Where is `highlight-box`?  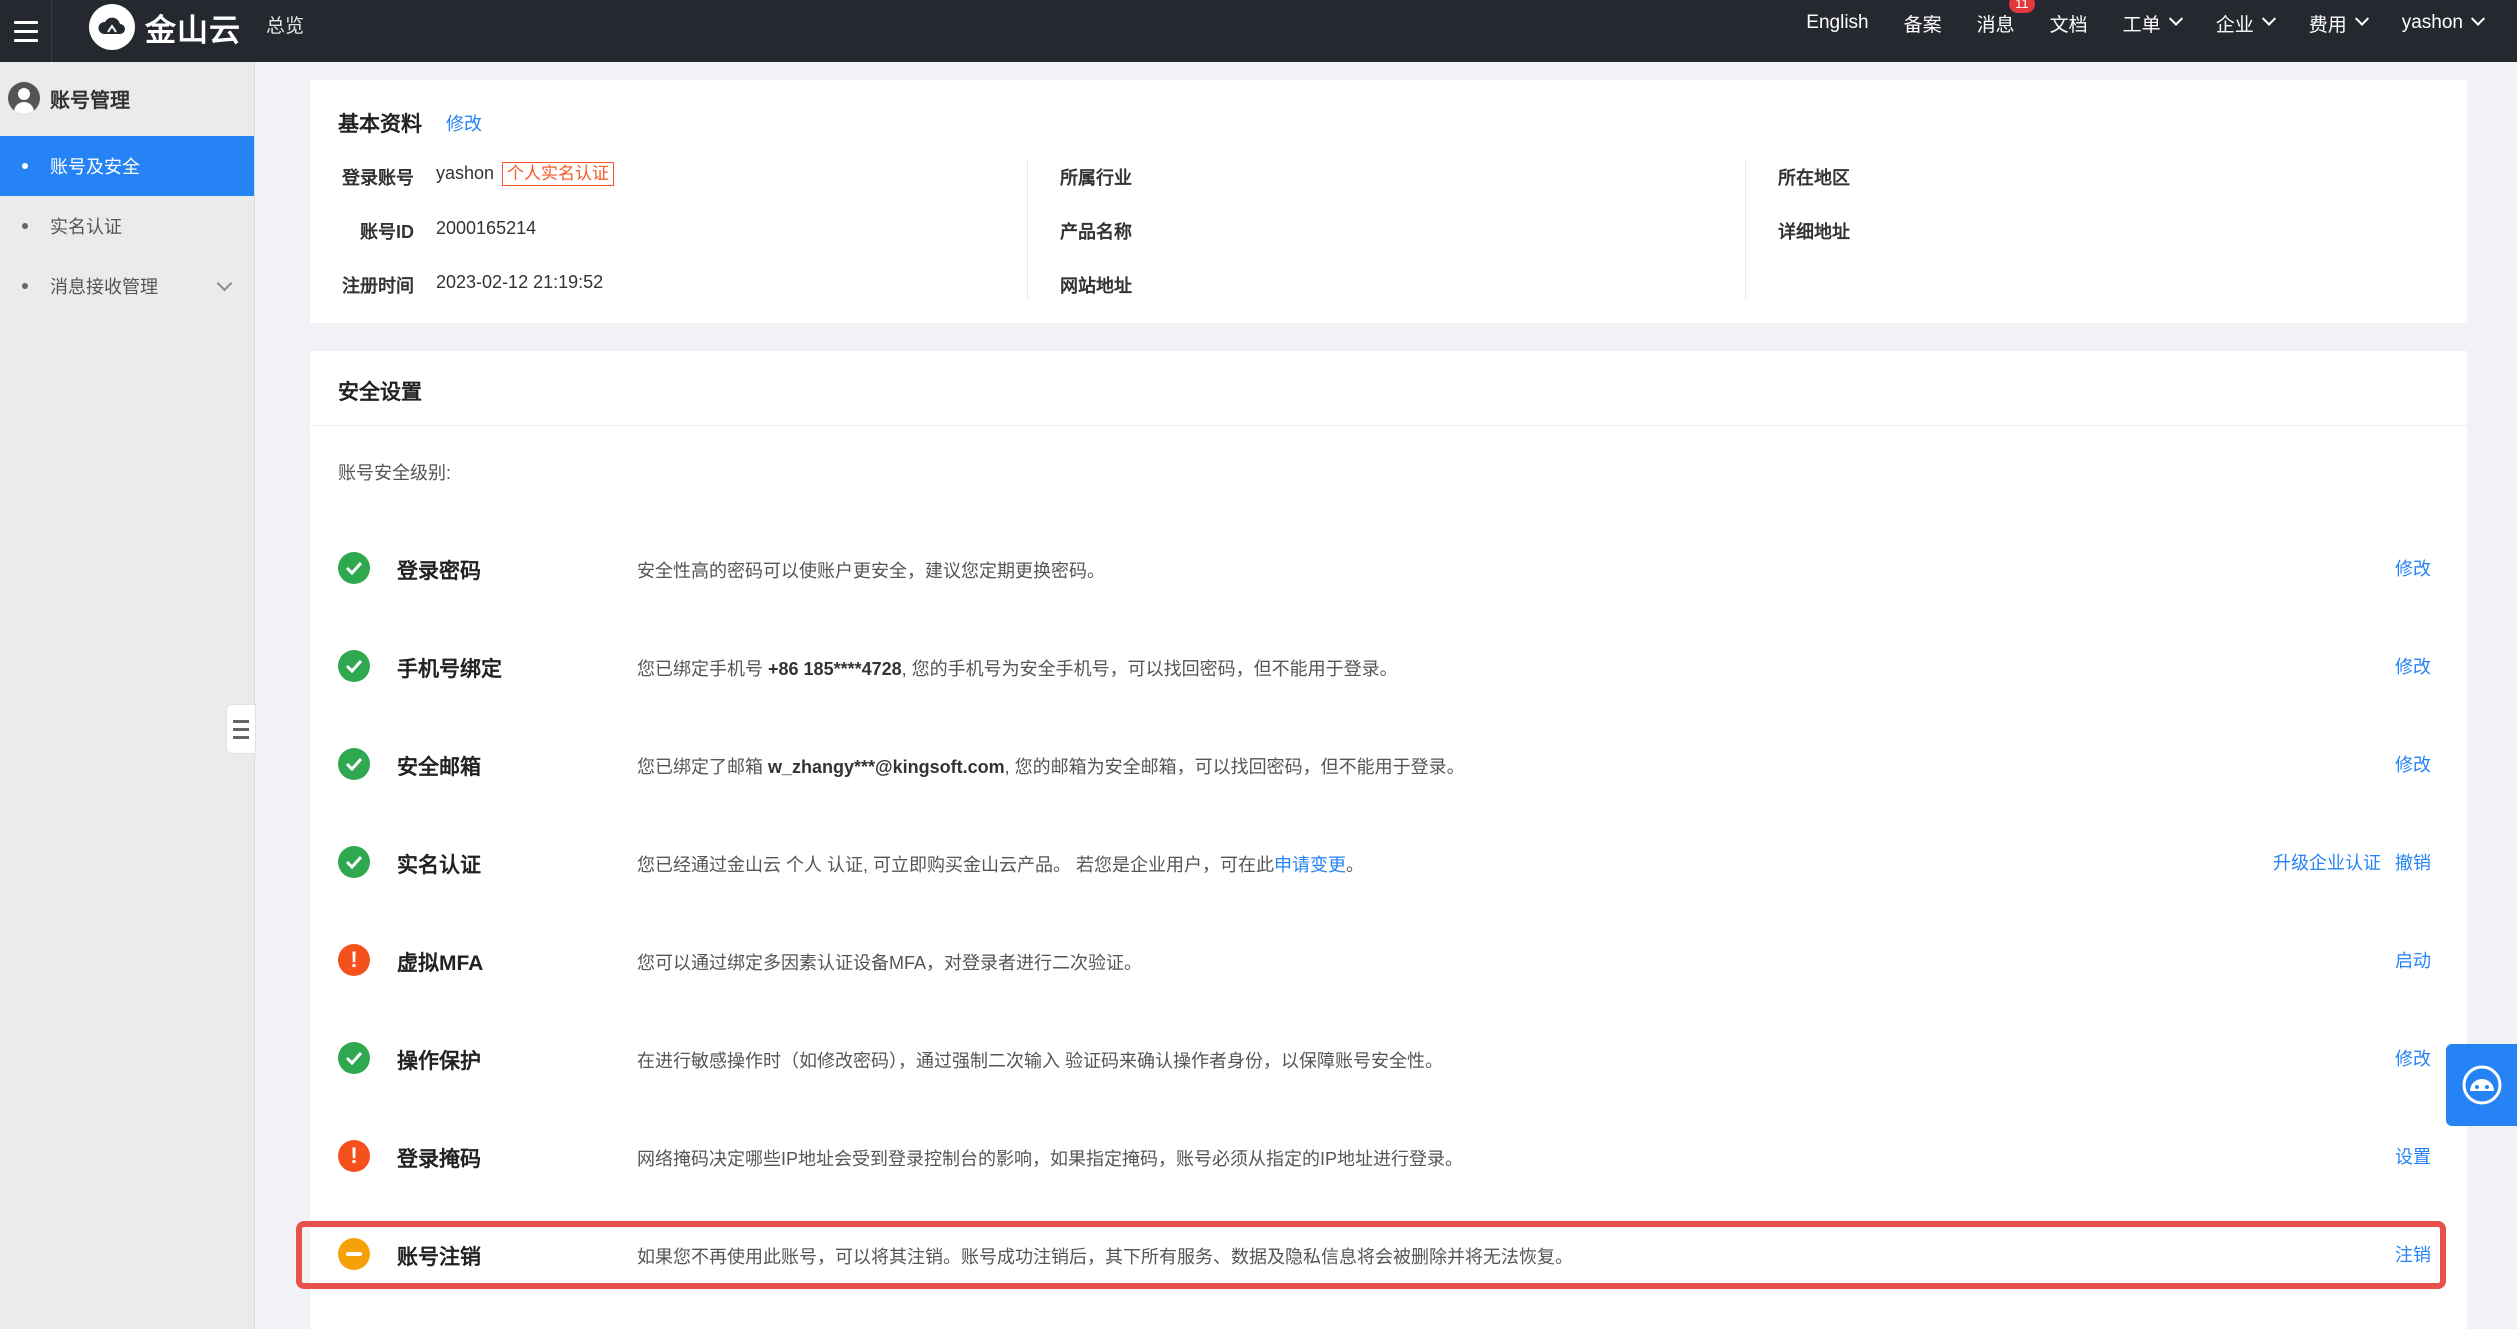 highlight-box is located at coordinates (1371, 1255).